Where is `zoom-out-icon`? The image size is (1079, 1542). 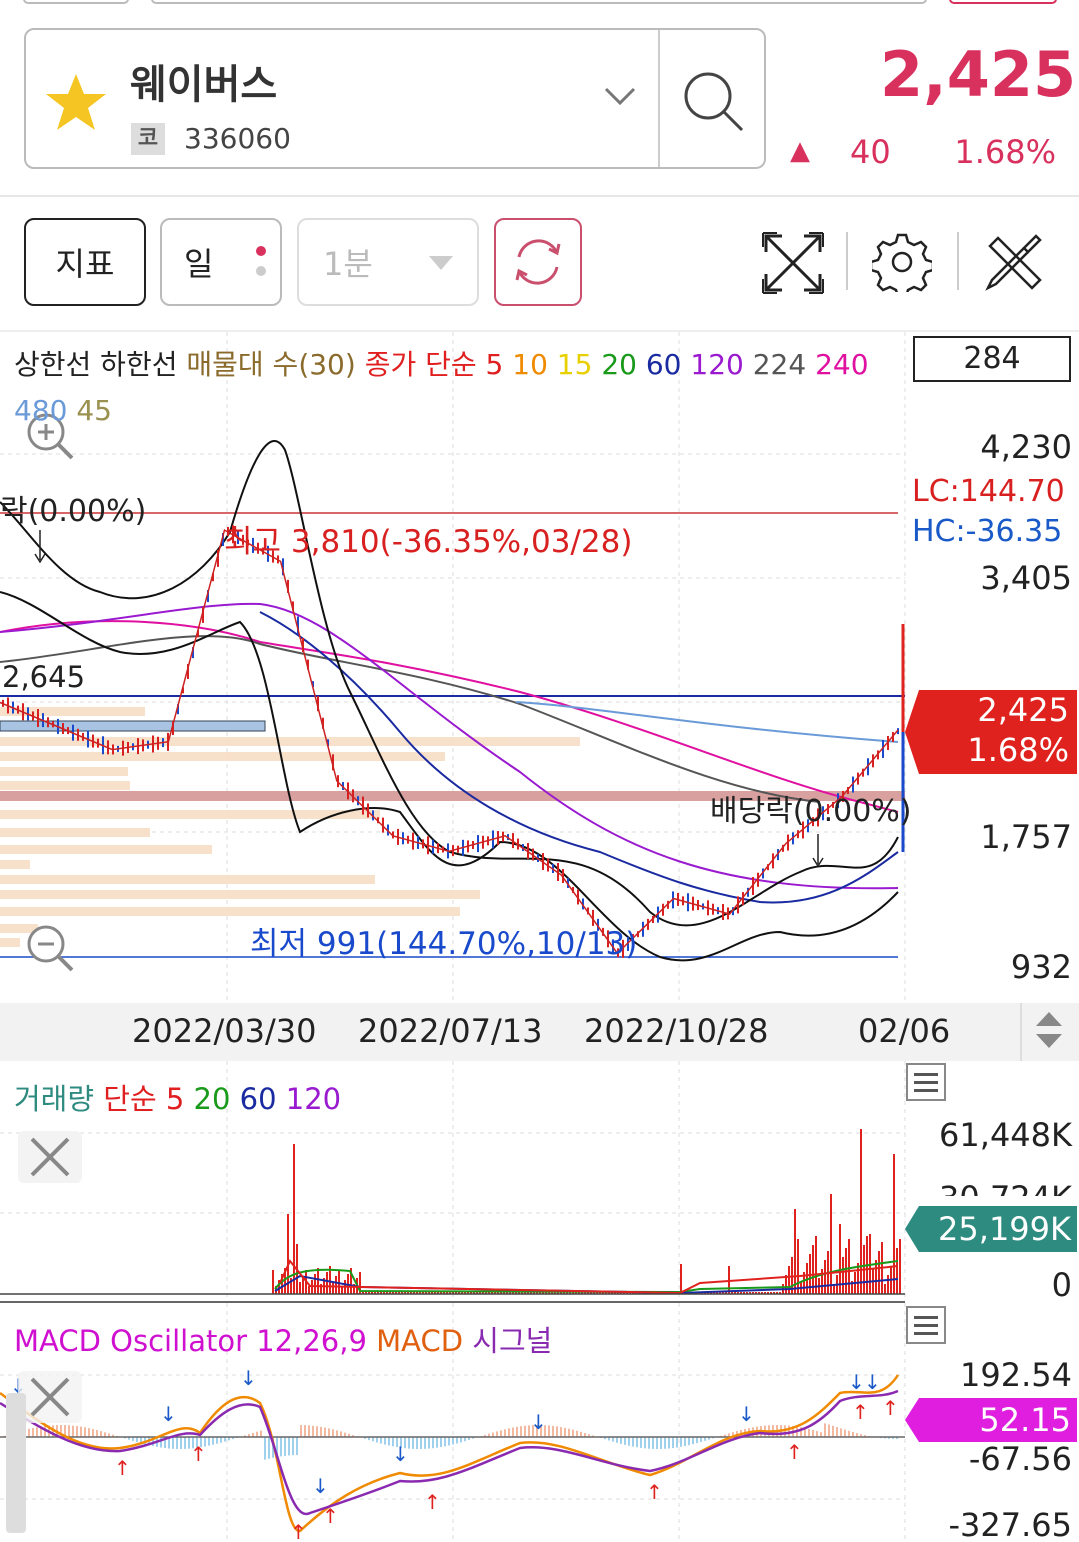 zoom-out-icon is located at coordinates (50, 948).